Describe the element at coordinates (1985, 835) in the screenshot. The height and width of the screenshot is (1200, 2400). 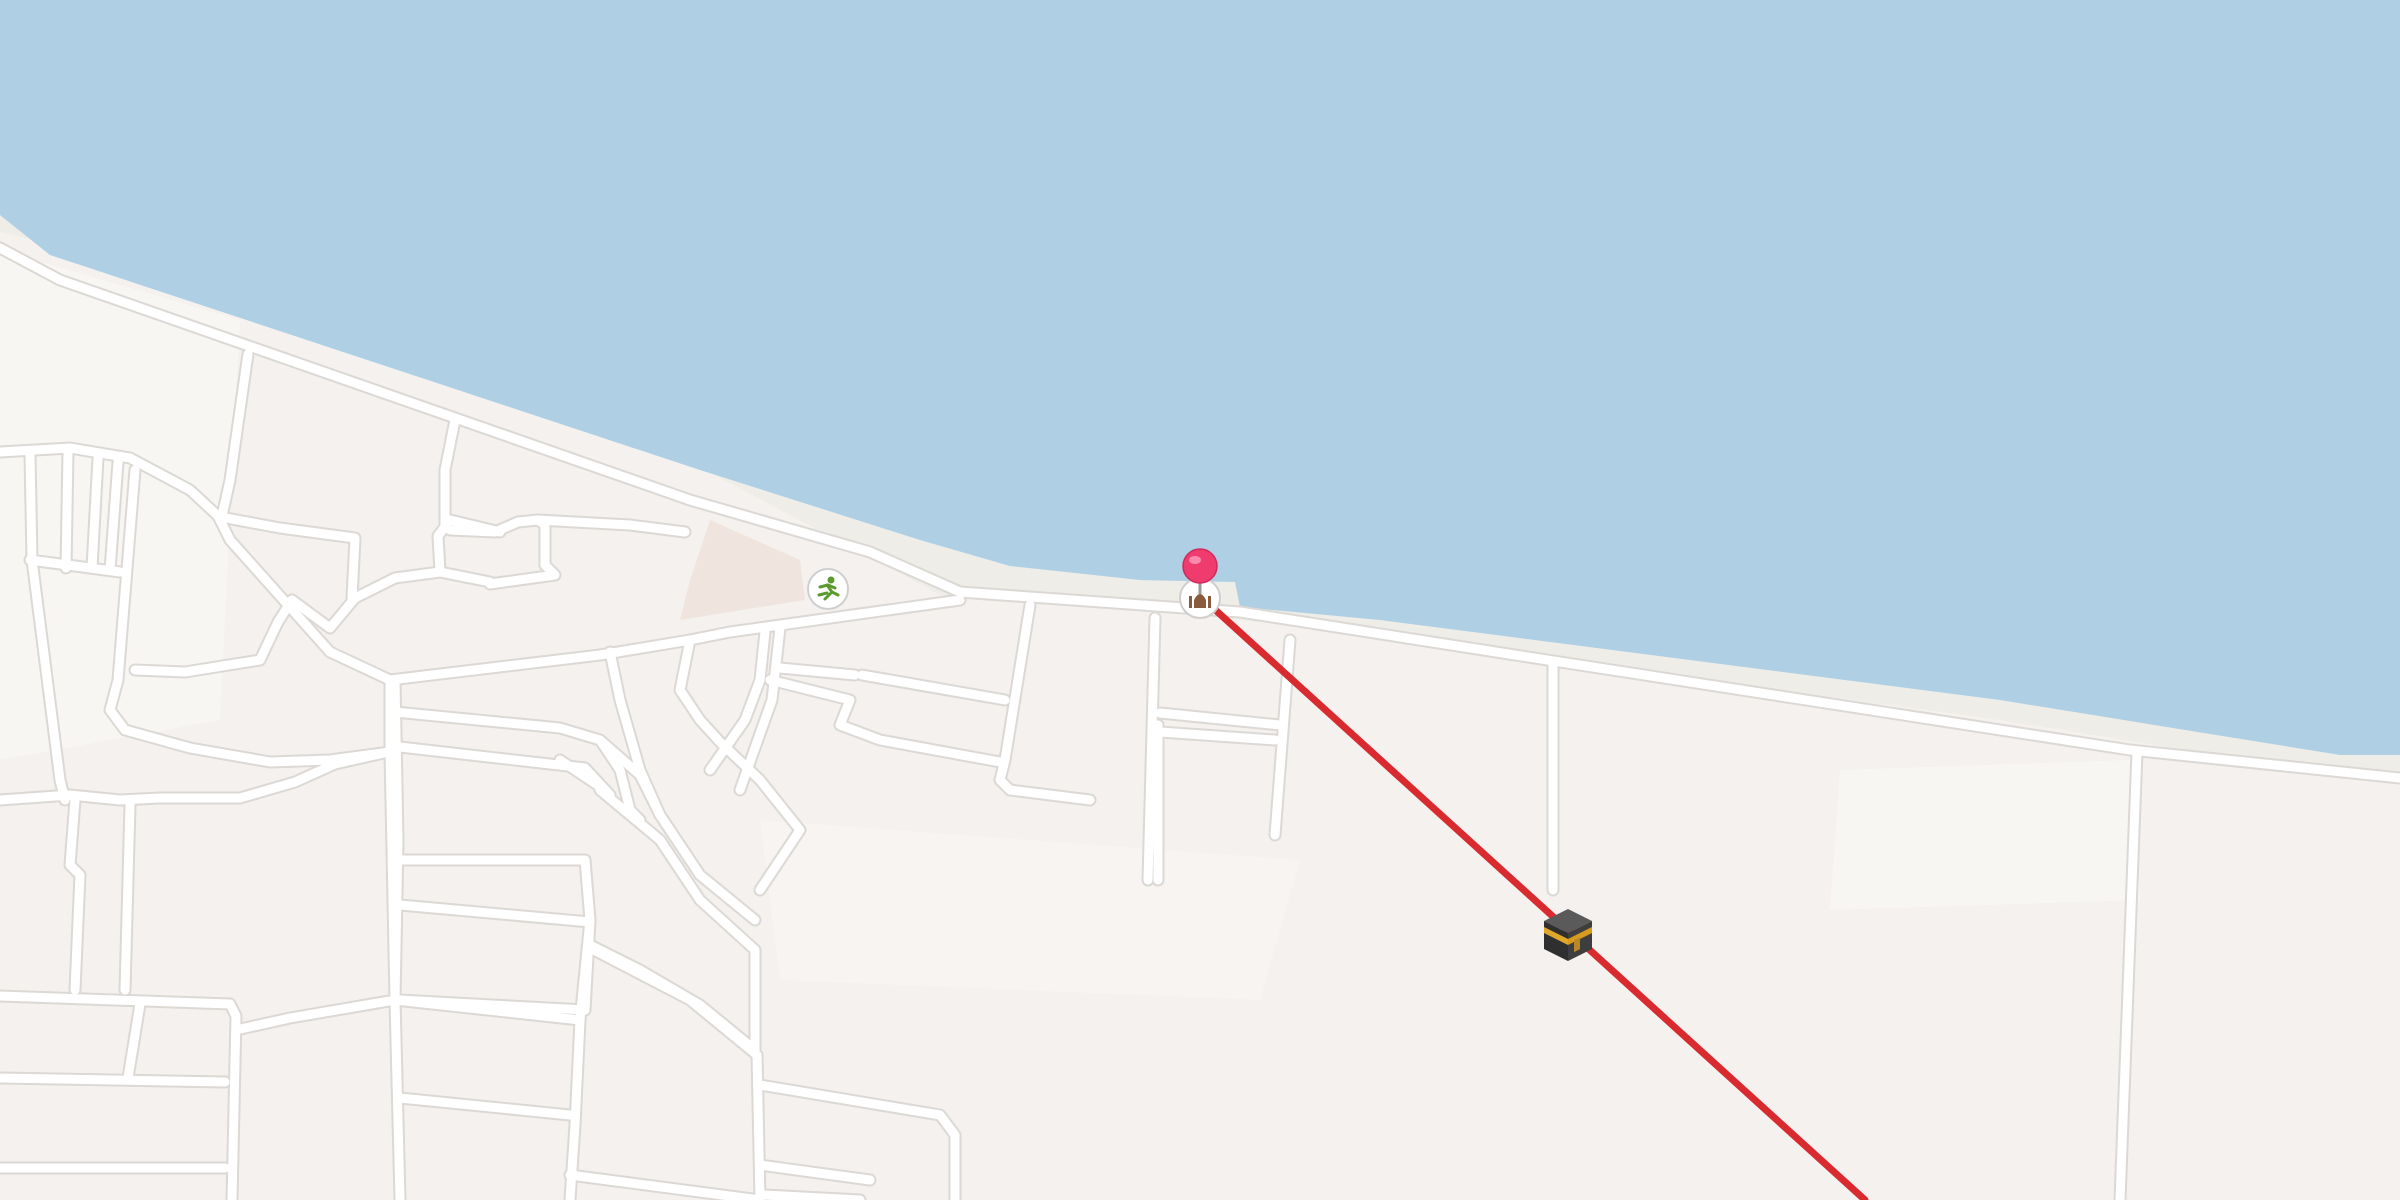
I see `land-patch` at that location.